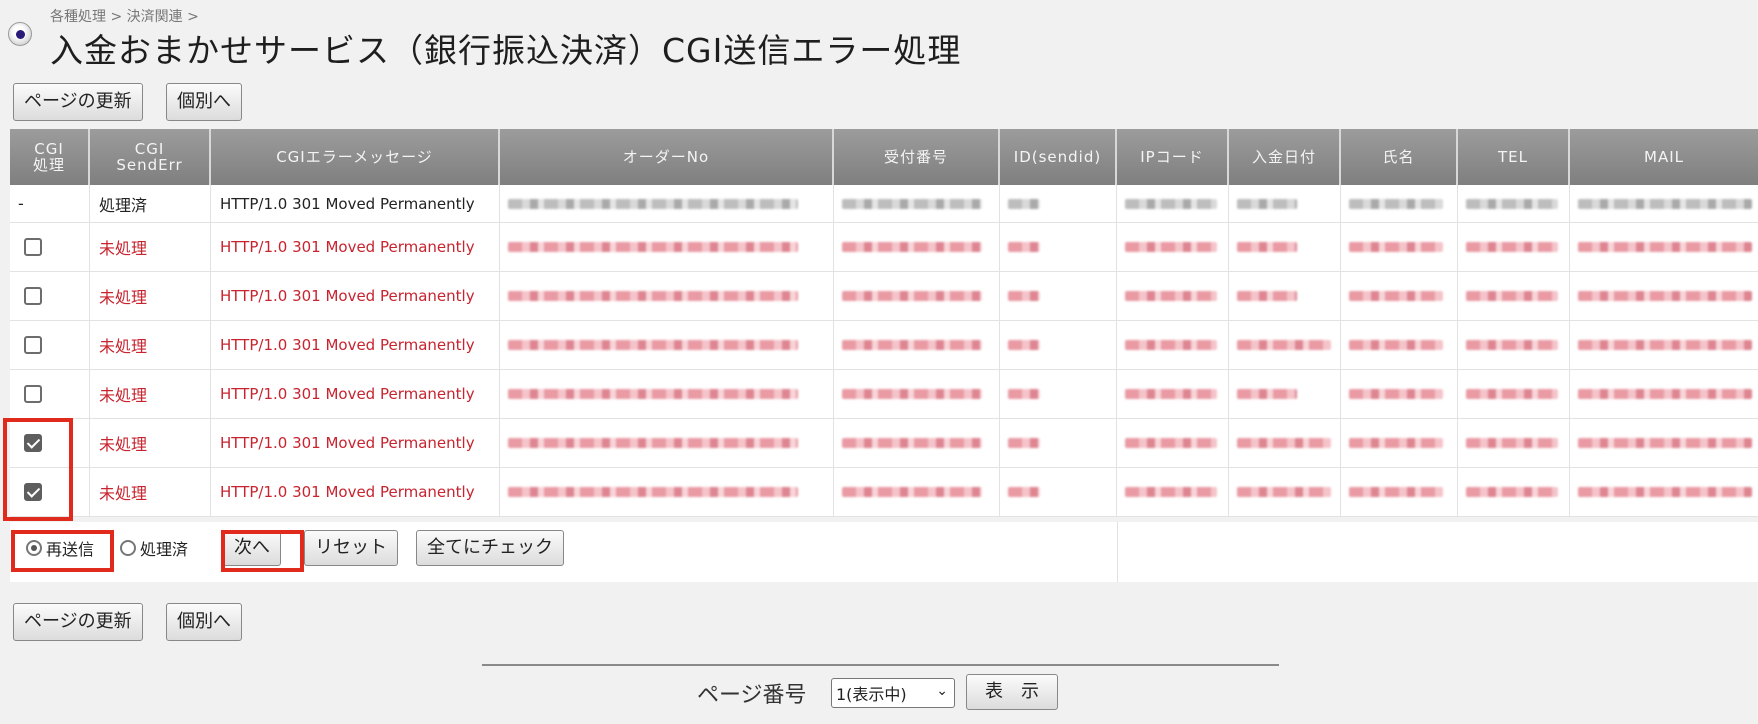 Image resolution: width=1758 pixels, height=724 pixels. I want to click on page-select: 1(表示中) ⌄, so click(893, 693).